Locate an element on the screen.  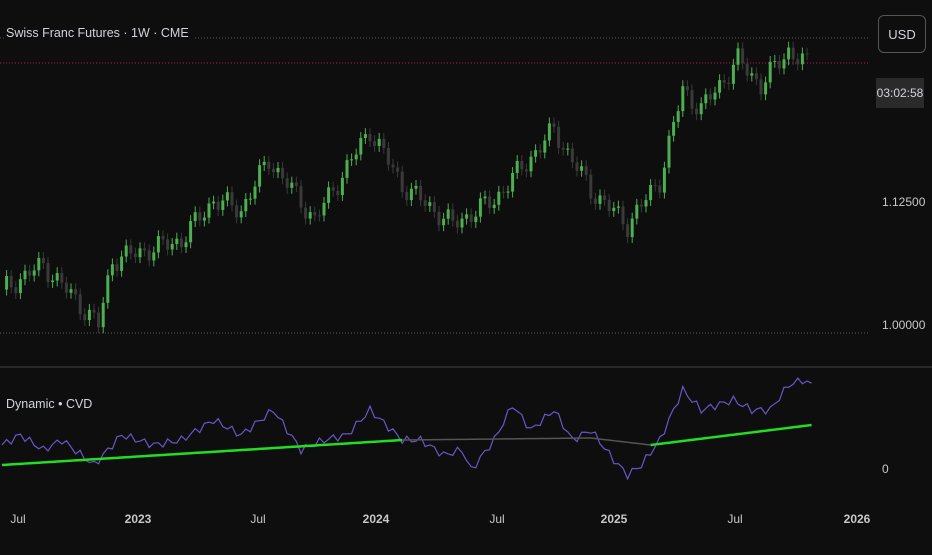
currency-button: USD is located at coordinates (902, 34).